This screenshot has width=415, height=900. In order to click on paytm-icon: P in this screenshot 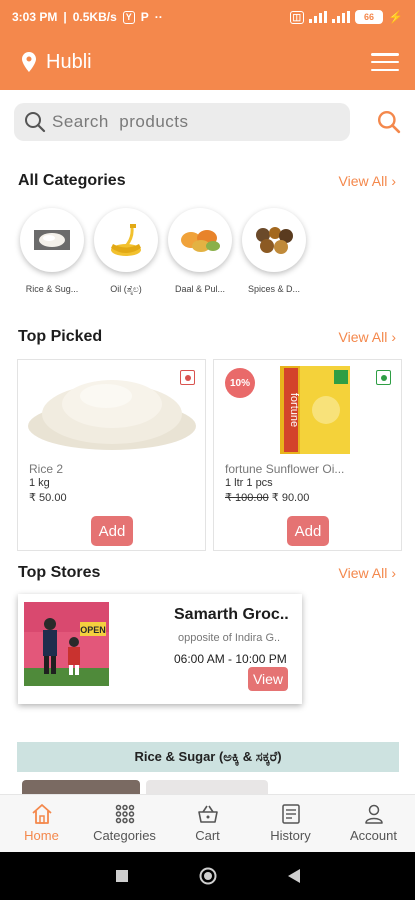, I will do `click(144, 17)`.